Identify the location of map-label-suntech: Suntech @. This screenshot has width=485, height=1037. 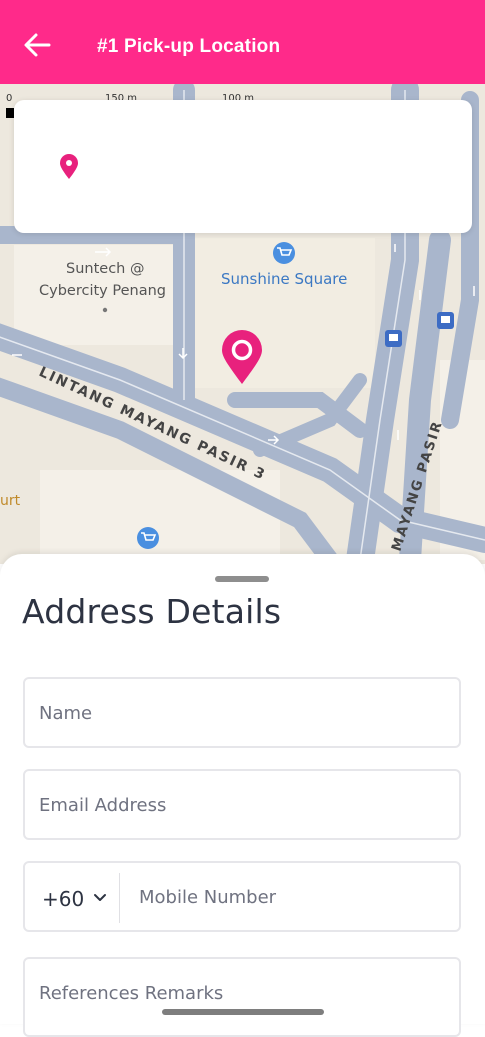
(105, 269).